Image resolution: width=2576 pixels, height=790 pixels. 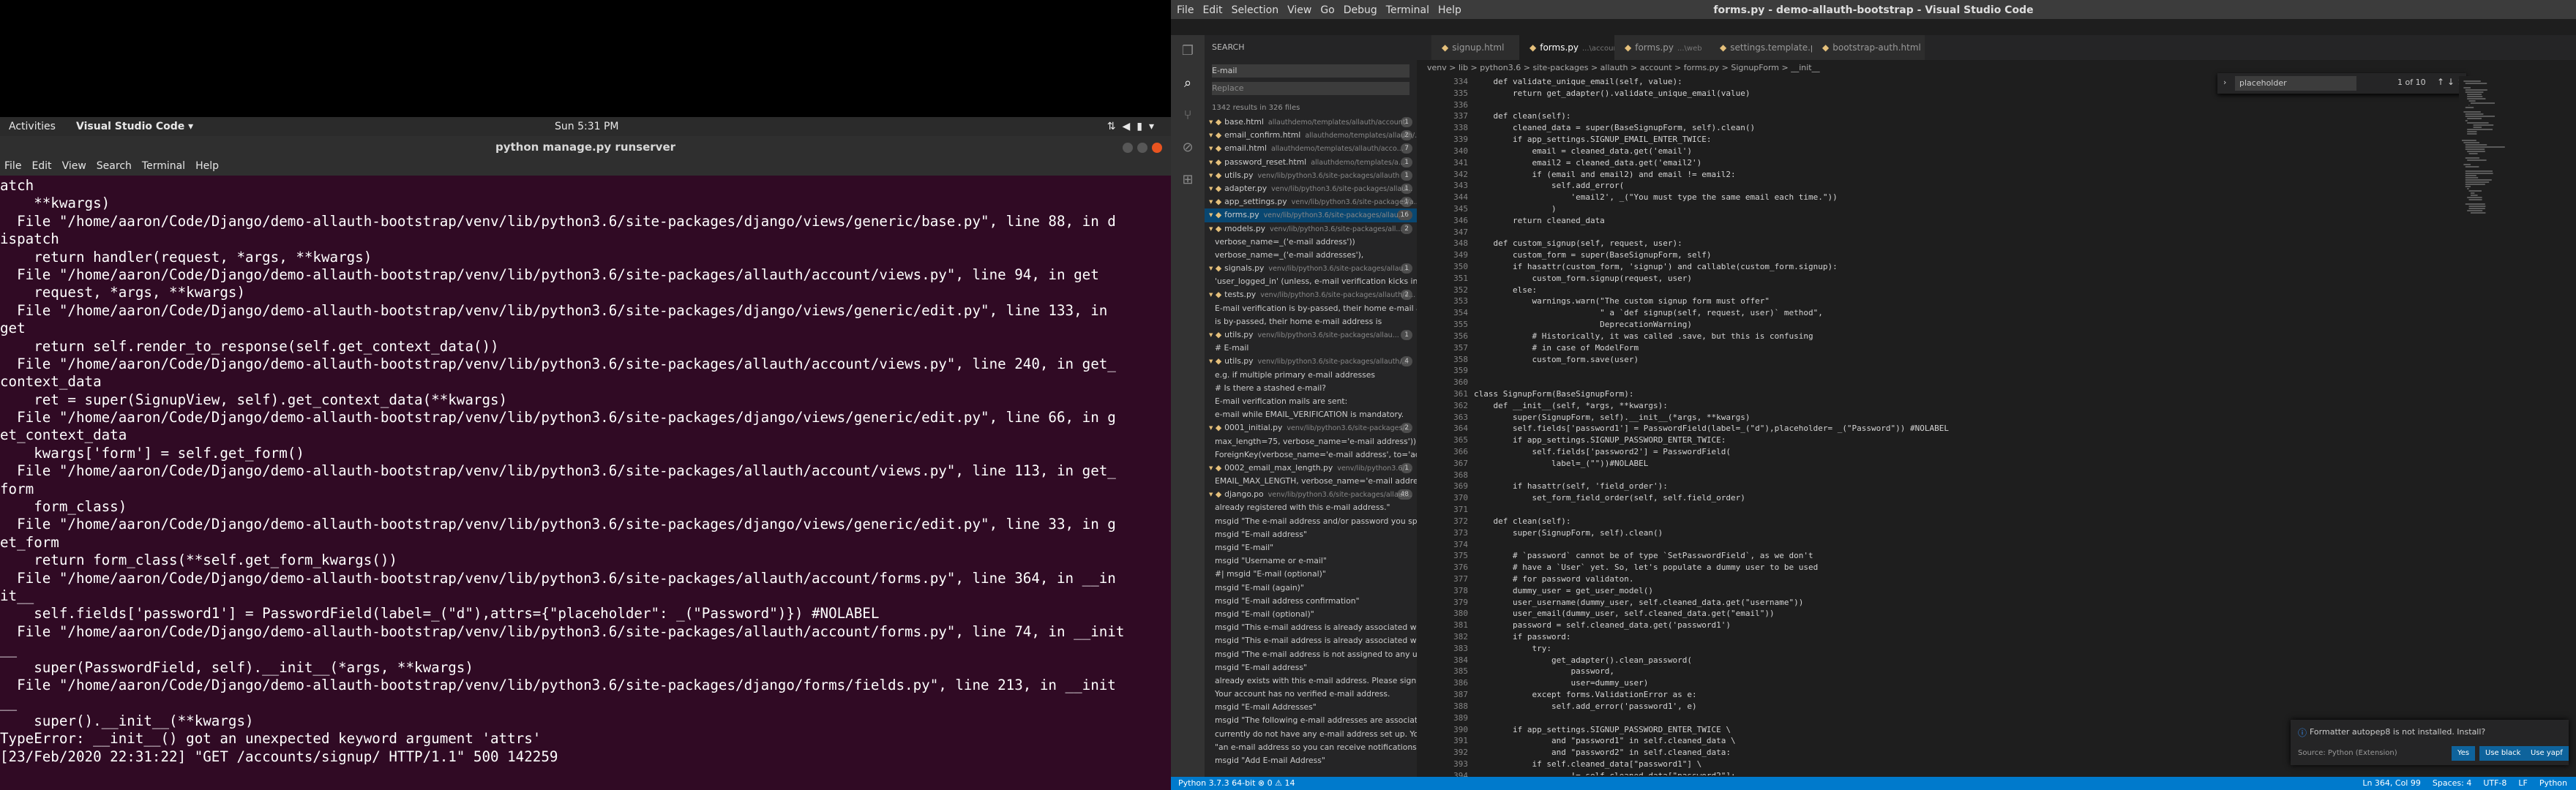 I want to click on search-result-match: msgid "Add E-mail Address", so click(x=1311, y=760).